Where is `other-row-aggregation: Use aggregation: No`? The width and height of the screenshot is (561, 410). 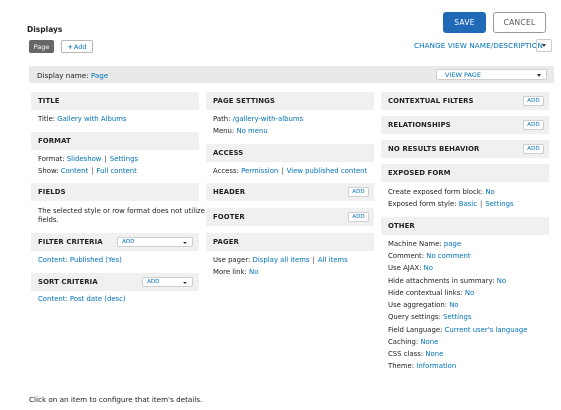 other-row-aggregation: Use aggregation: No is located at coordinates (423, 305).